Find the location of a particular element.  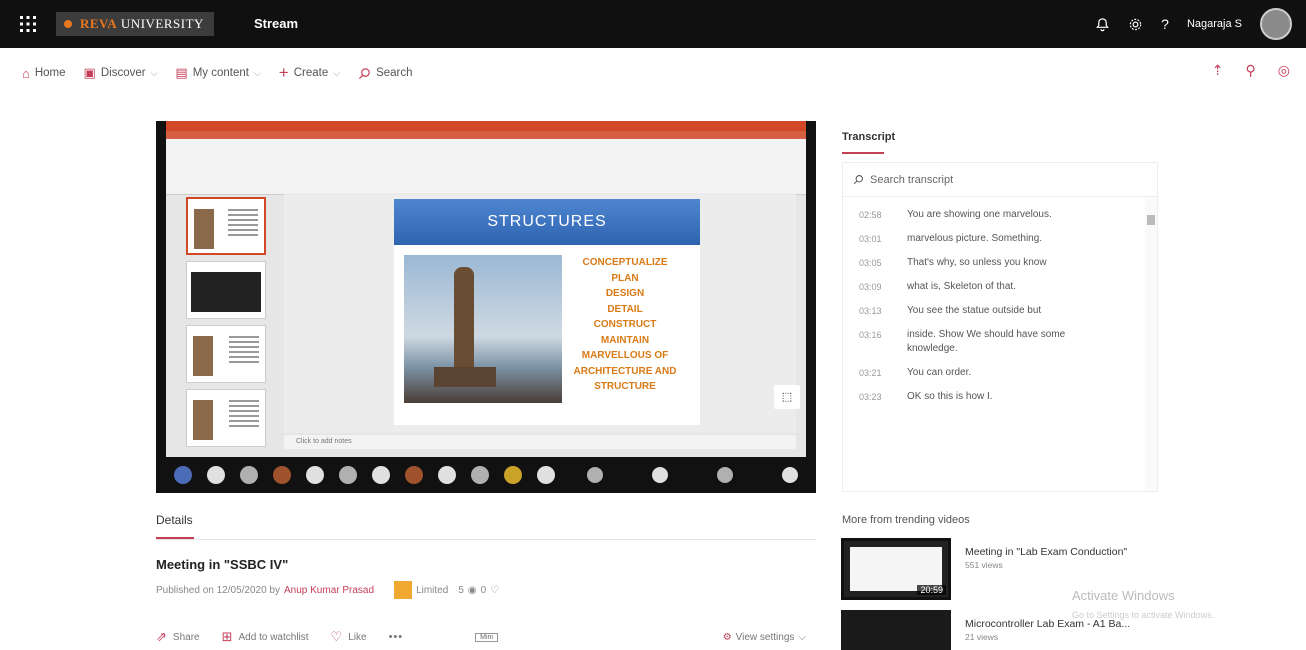

transcript-row: 03:01 marvelous picture. Something. is located at coordinates (993, 239).